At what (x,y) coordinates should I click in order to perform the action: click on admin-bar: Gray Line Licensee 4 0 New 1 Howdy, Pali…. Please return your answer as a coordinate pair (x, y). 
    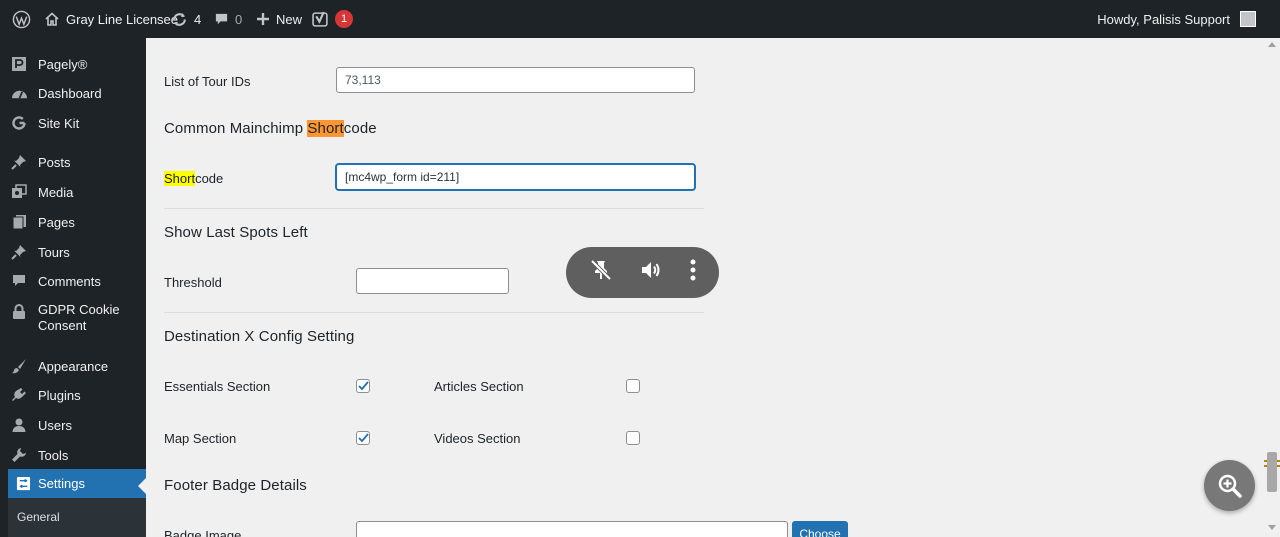
    Looking at the image, I should click on (640, 19).